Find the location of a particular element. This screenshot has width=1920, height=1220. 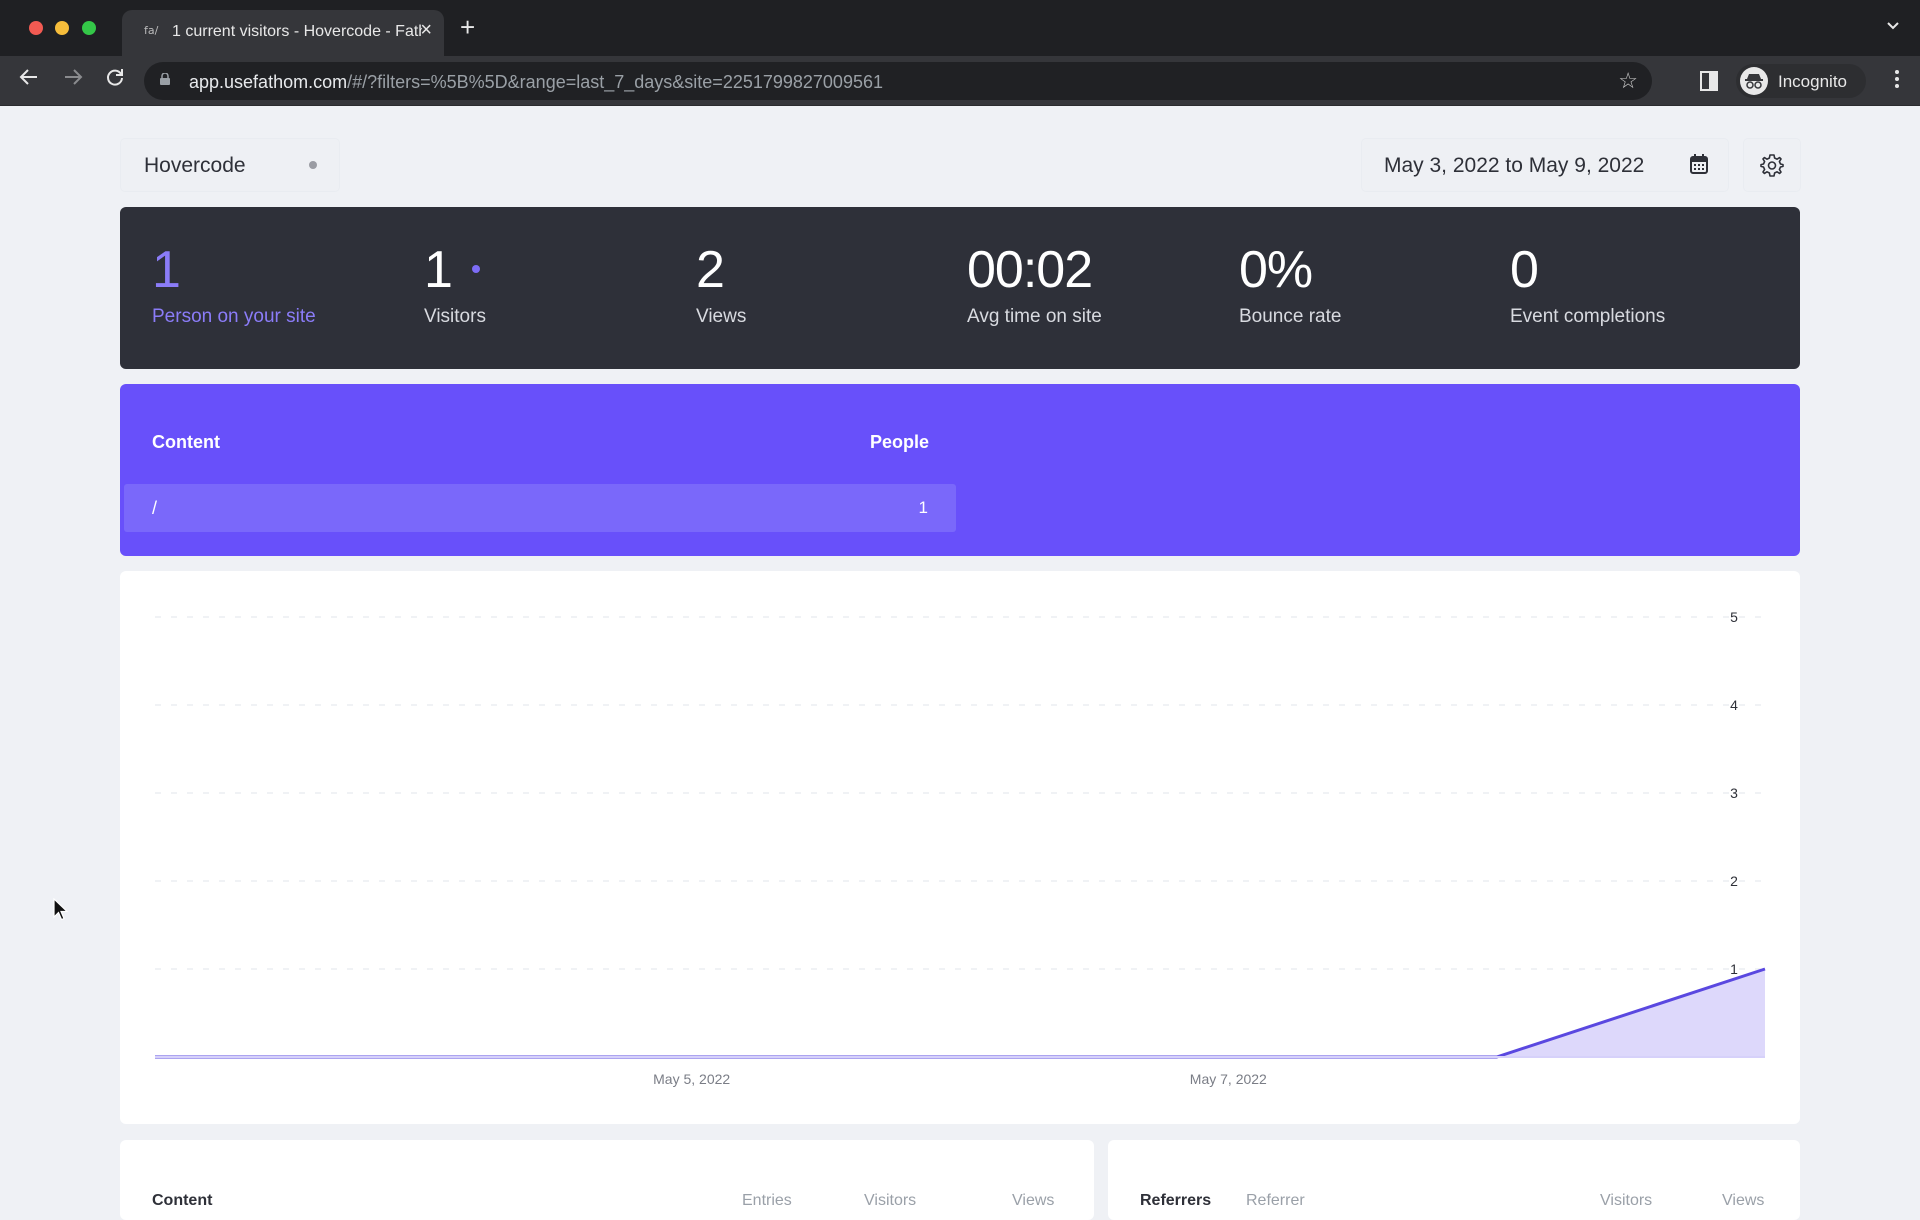

site-status-dot is located at coordinates (313, 165).